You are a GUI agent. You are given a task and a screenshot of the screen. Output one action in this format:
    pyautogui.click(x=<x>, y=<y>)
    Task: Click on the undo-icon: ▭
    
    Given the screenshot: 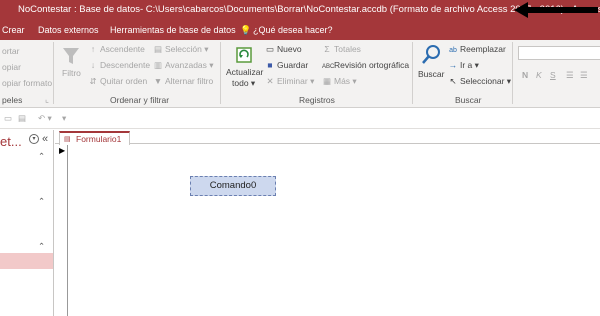 What is the action you would take?
    pyautogui.click(x=8, y=118)
    